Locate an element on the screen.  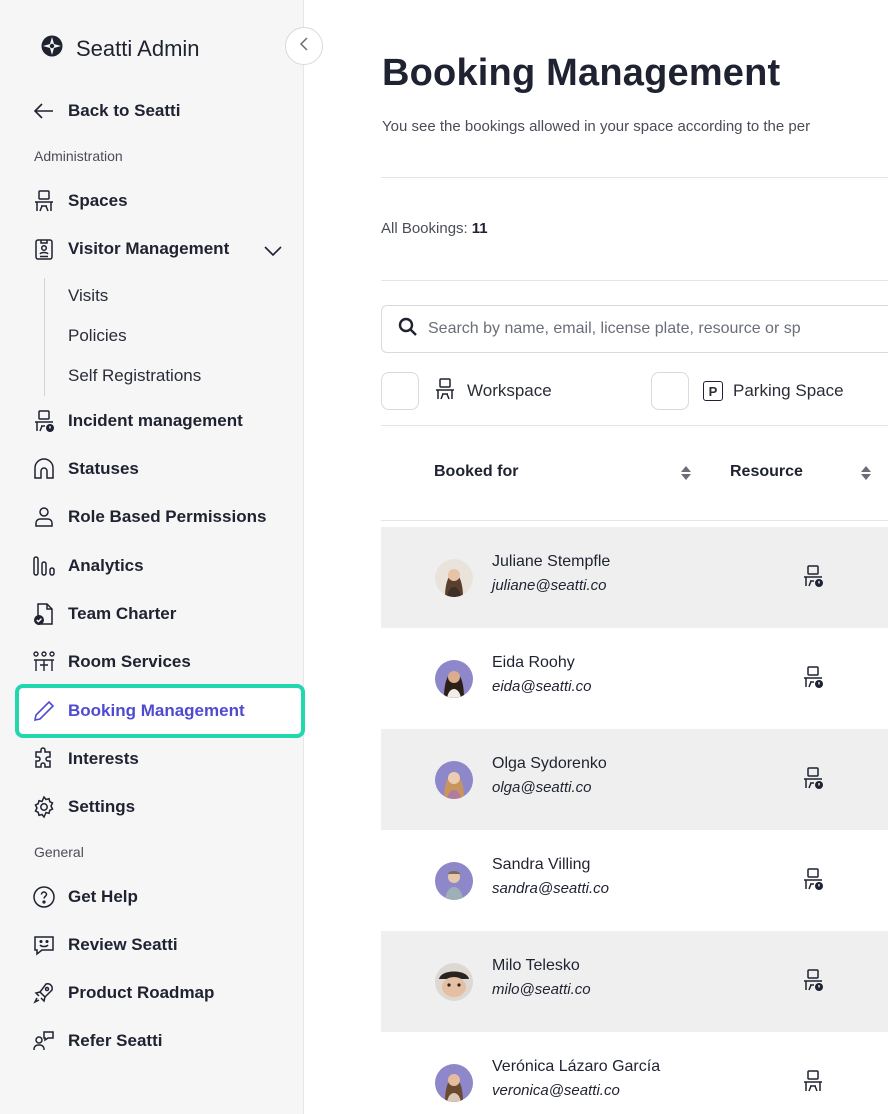
search-input is located at coordinates (638, 329).